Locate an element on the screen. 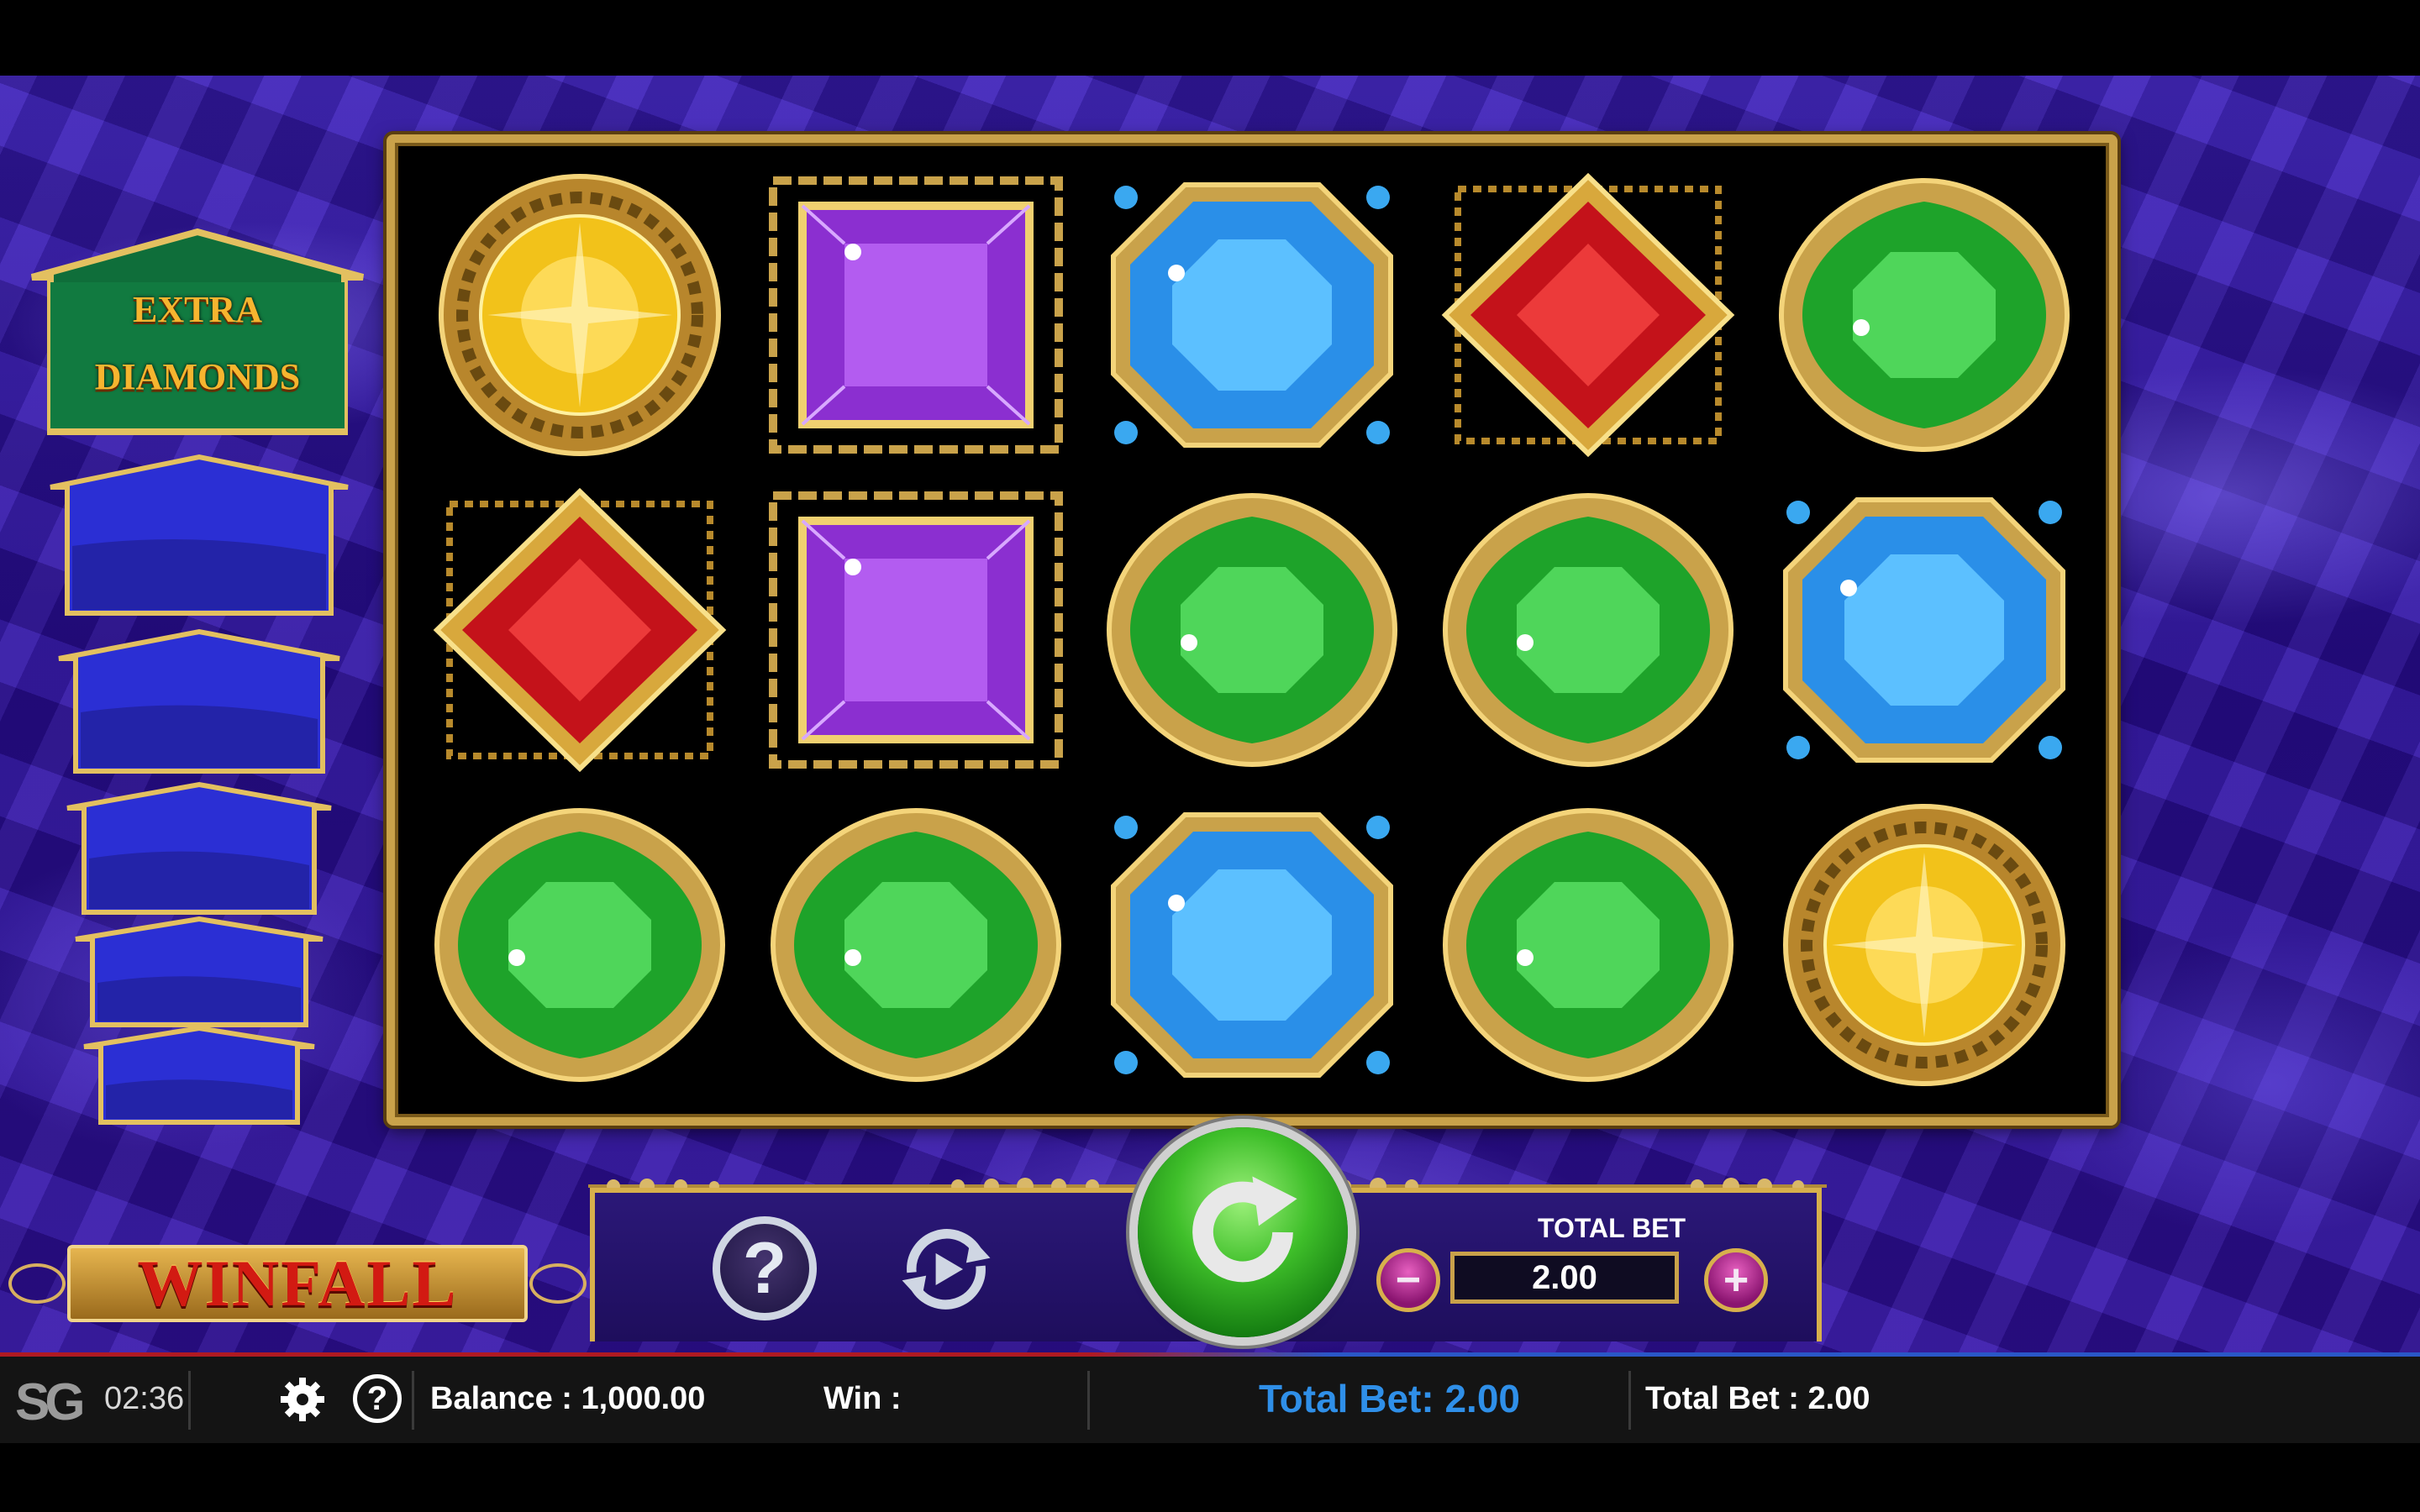  extra-diamonds-ladder: EXTRA DIAMONDS is located at coordinates (202, 710).